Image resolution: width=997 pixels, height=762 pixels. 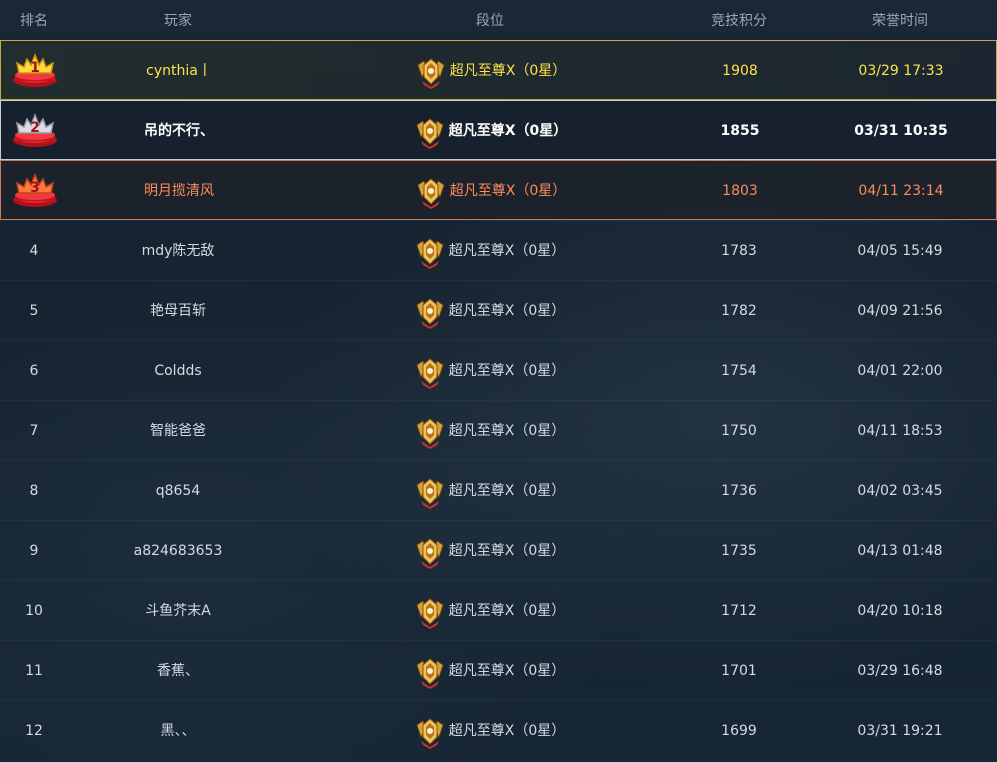 What do you see at coordinates (739, 611) in the screenshot?
I see `score-value: 1712` at bounding box center [739, 611].